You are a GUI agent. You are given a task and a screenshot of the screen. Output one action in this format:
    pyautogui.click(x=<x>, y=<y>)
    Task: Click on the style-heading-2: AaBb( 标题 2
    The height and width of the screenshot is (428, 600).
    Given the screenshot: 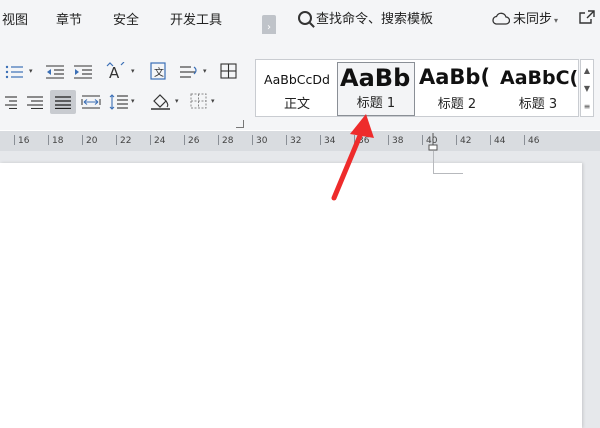 What is the action you would take?
    pyautogui.click(x=457, y=89)
    